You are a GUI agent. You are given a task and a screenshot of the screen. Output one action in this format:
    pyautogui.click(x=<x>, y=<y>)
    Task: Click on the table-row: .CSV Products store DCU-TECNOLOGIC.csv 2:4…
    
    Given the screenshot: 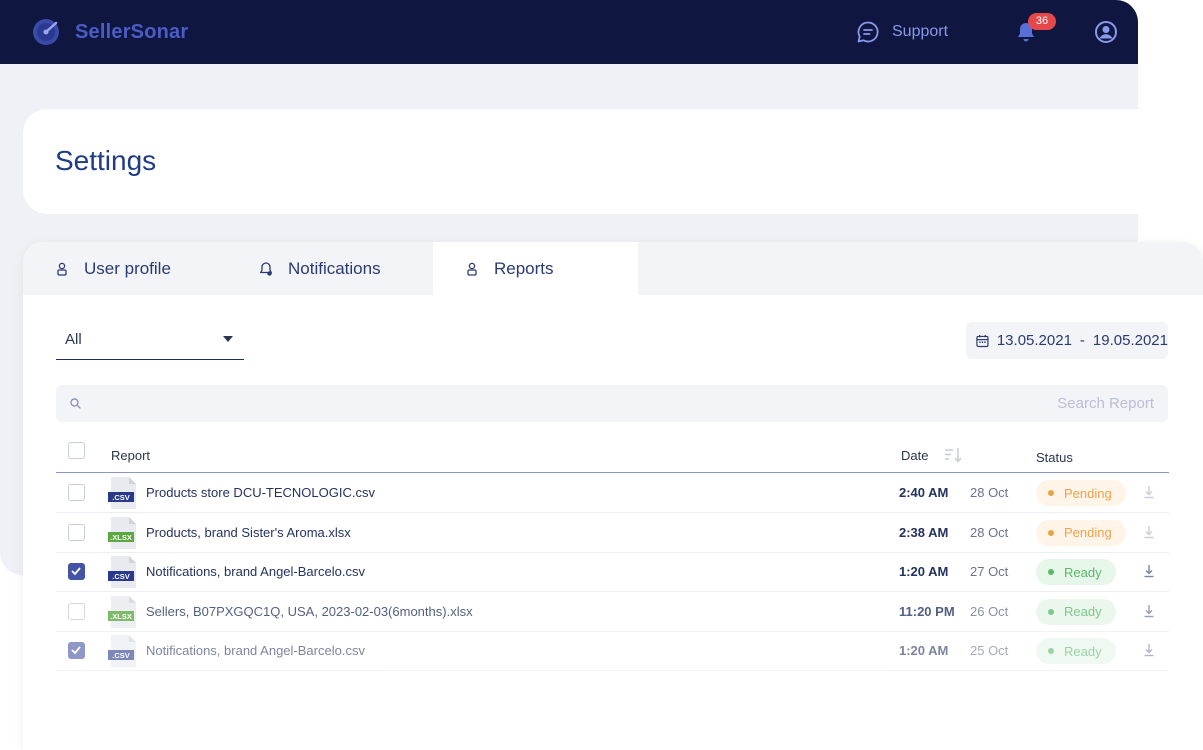 What is the action you would take?
    pyautogui.click(x=612, y=493)
    